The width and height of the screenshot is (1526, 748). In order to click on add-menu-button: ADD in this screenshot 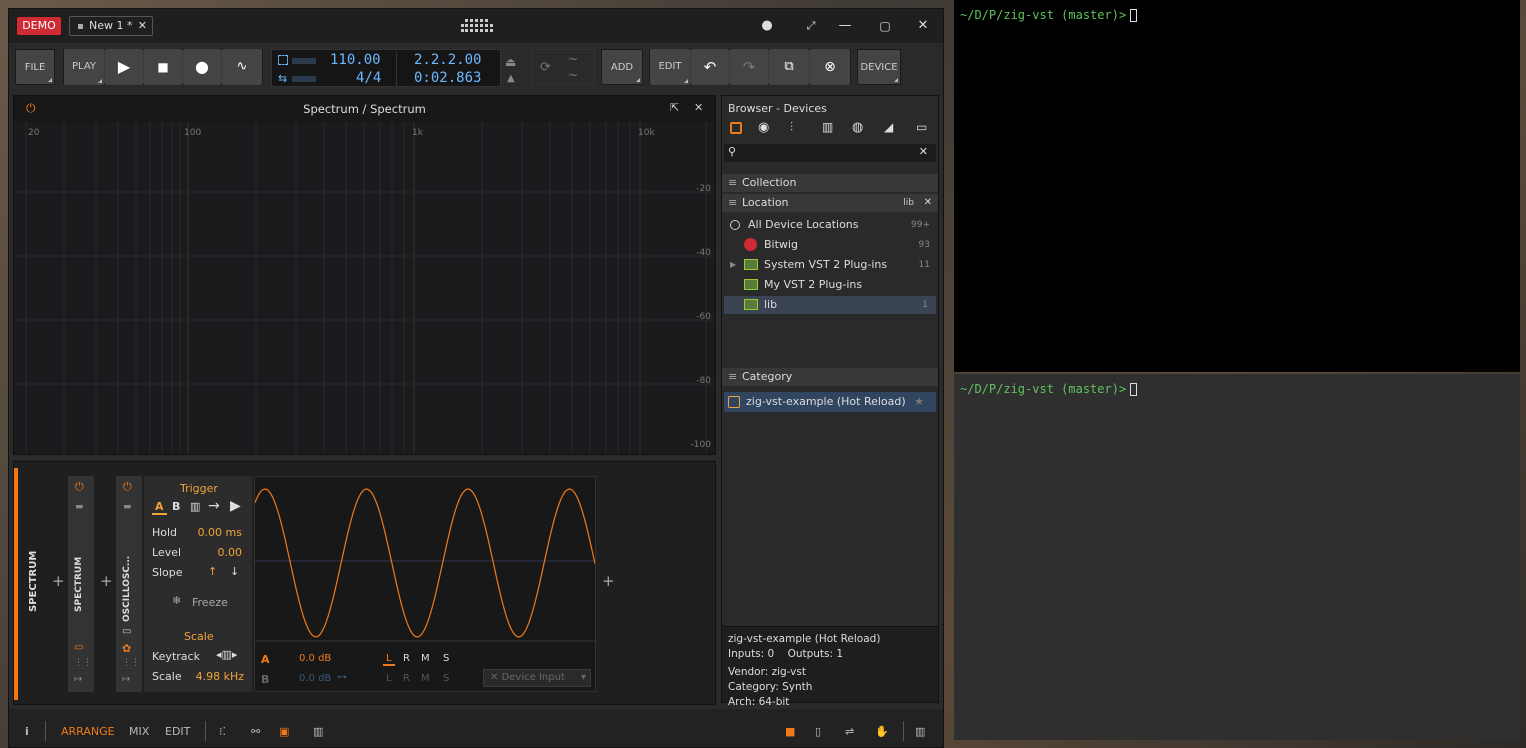, I will do `click(622, 67)`.